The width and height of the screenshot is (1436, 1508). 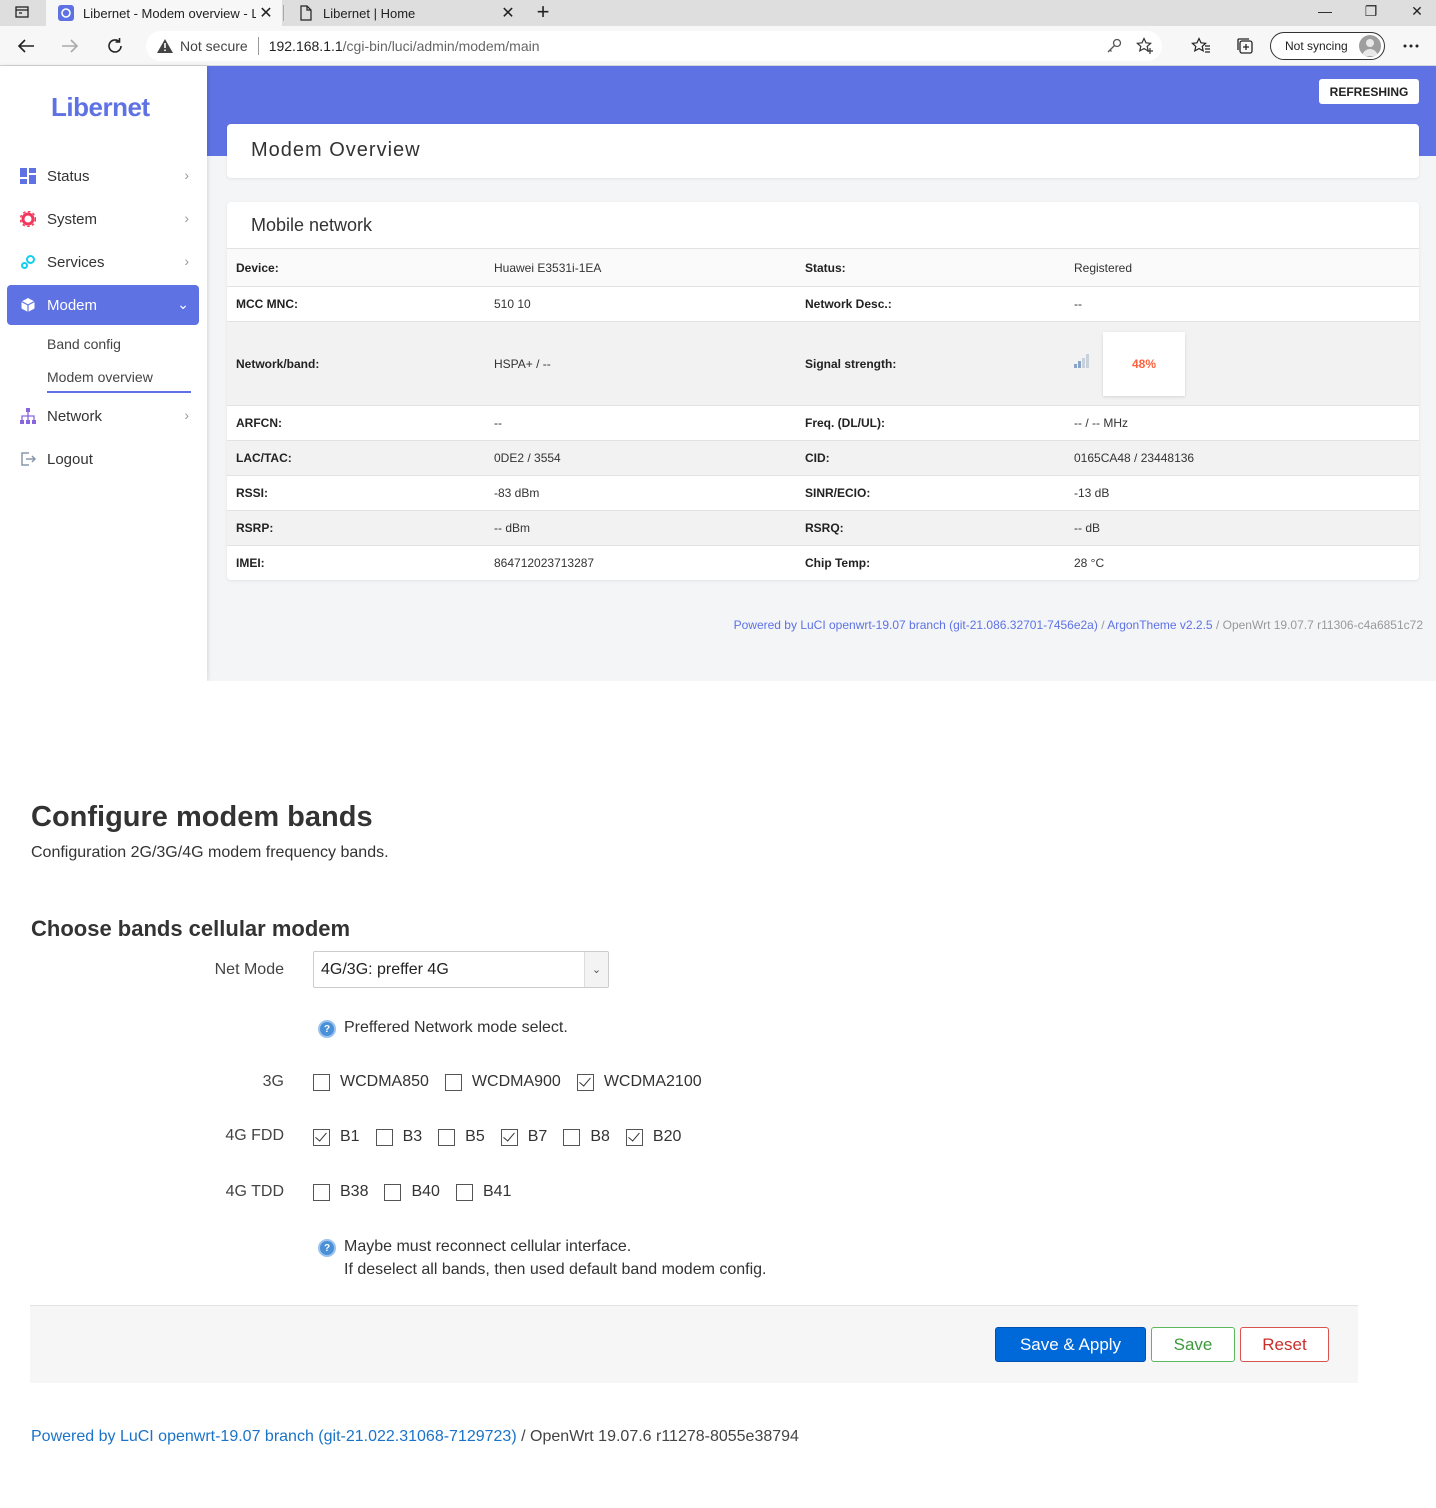 What do you see at coordinates (70, 46) in the screenshot?
I see `forward-icon` at bounding box center [70, 46].